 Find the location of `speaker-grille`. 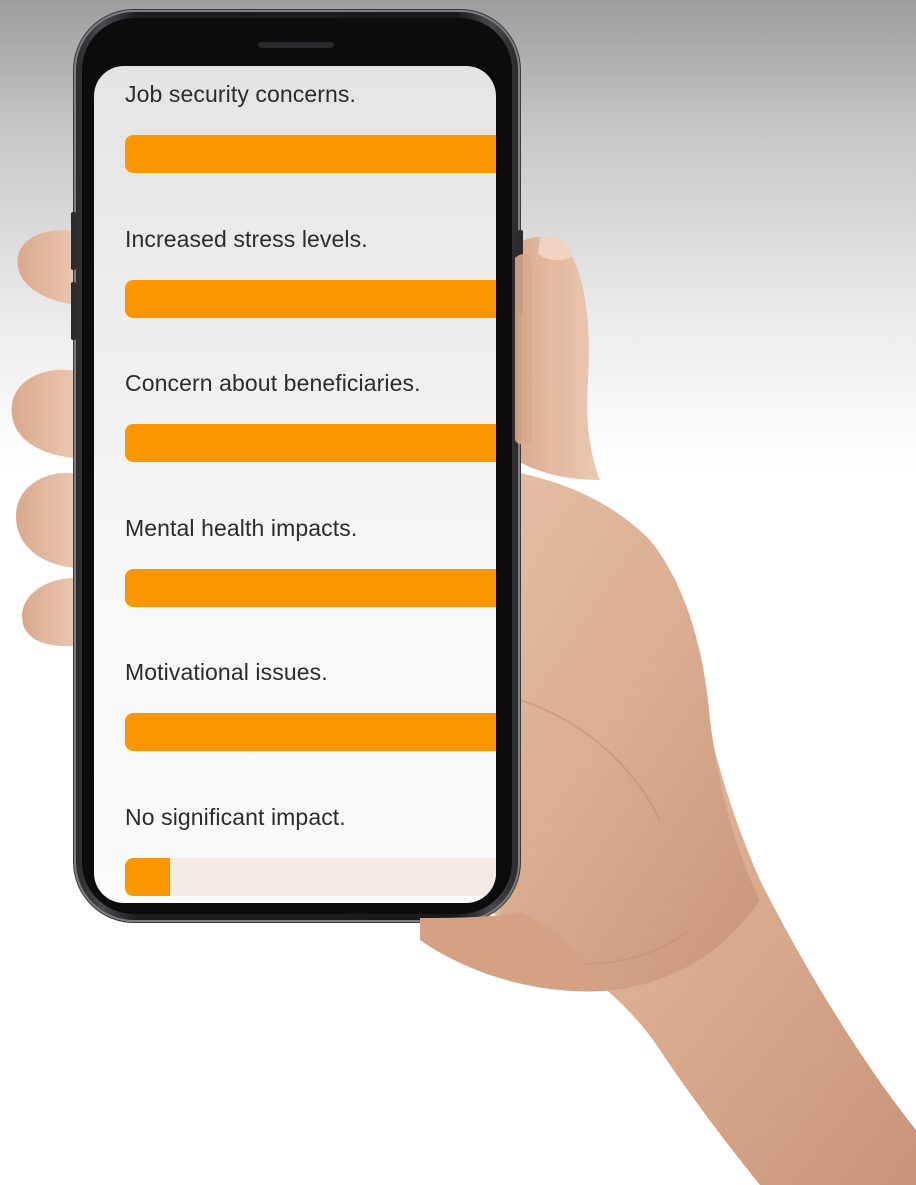

speaker-grille is located at coordinates (296, 45).